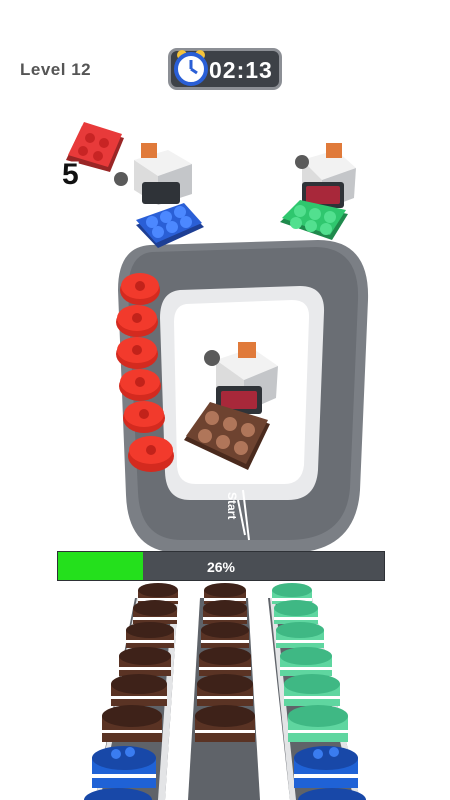  I want to click on cake-machine-green, so click(318, 191).